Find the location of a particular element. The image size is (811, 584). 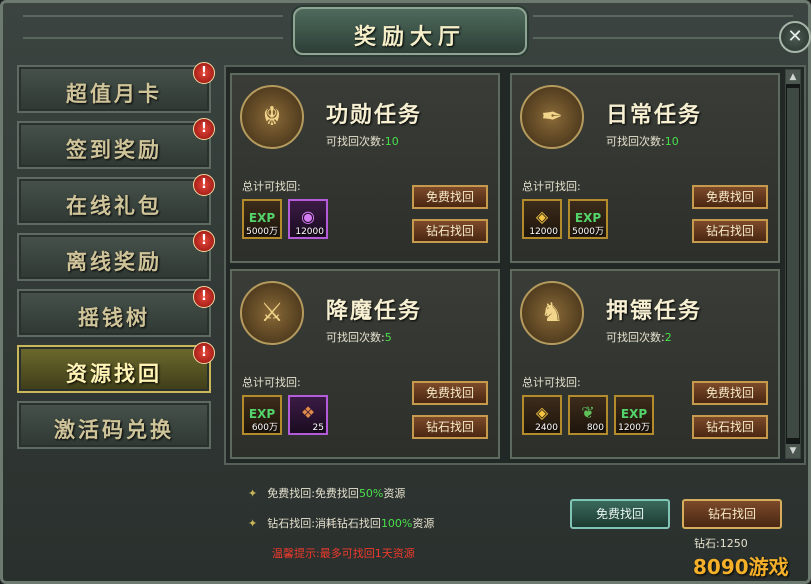

diamond-balance: 钻石:1250 is located at coordinates (721, 543).